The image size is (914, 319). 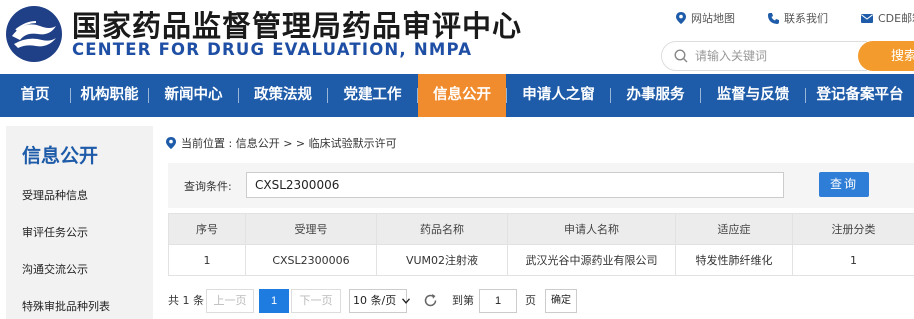 What do you see at coordinates (886, 56) in the screenshot?
I see `search-button: 搜索` at bounding box center [886, 56].